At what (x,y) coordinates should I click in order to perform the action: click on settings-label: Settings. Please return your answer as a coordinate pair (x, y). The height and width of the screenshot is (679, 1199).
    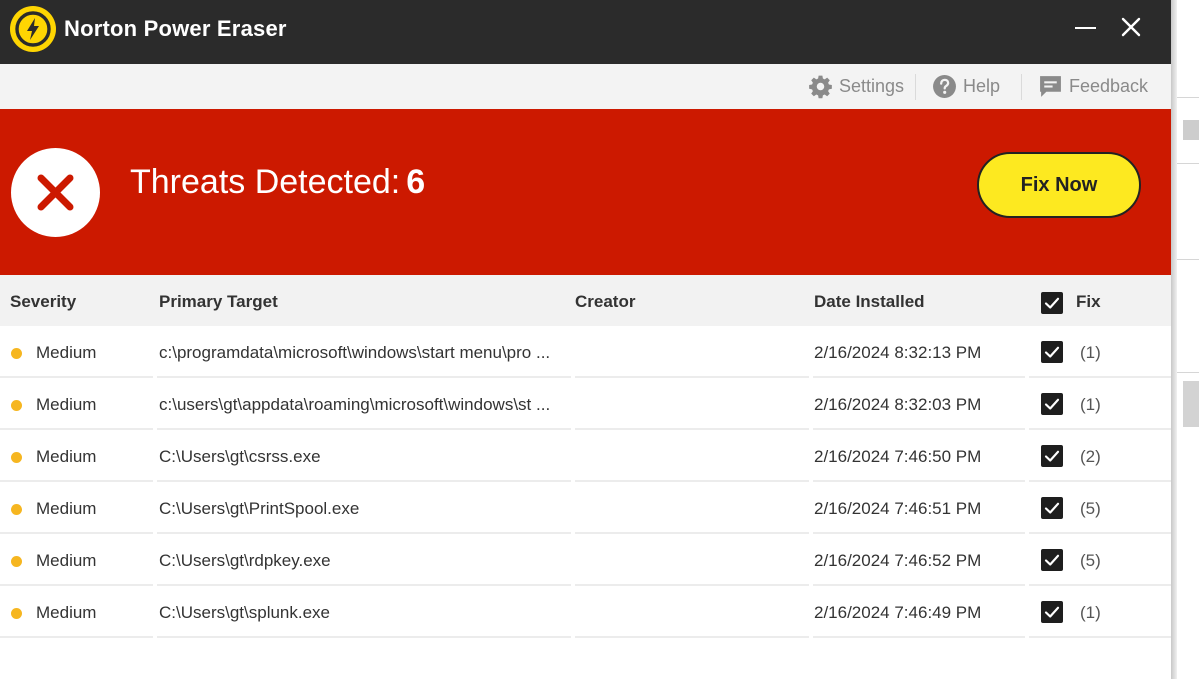
    Looking at the image, I should click on (872, 85).